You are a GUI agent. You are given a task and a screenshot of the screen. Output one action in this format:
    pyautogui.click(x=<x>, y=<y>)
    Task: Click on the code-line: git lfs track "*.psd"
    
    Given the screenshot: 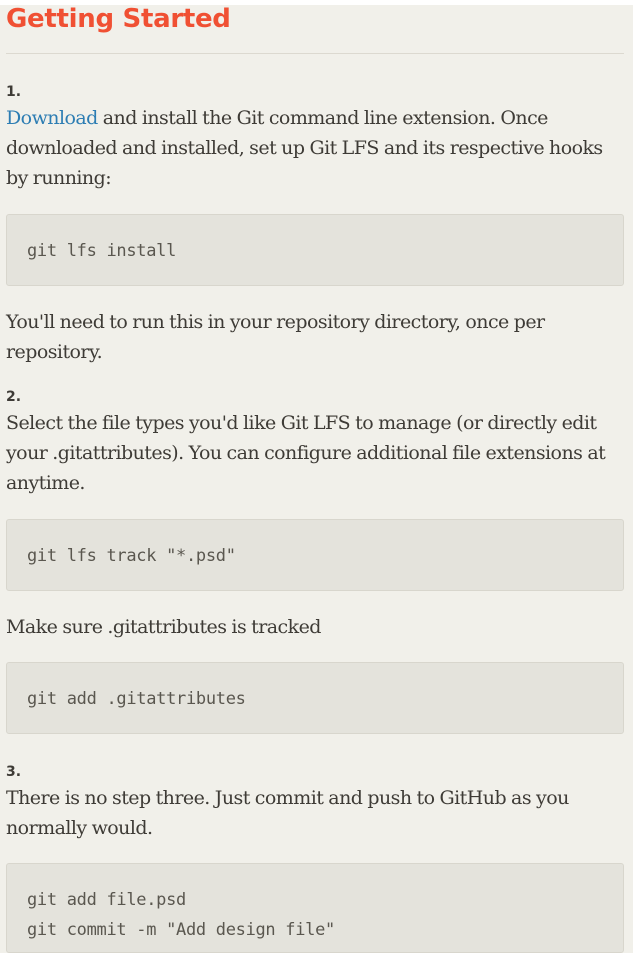 What is the action you would take?
    pyautogui.click(x=131, y=556)
    